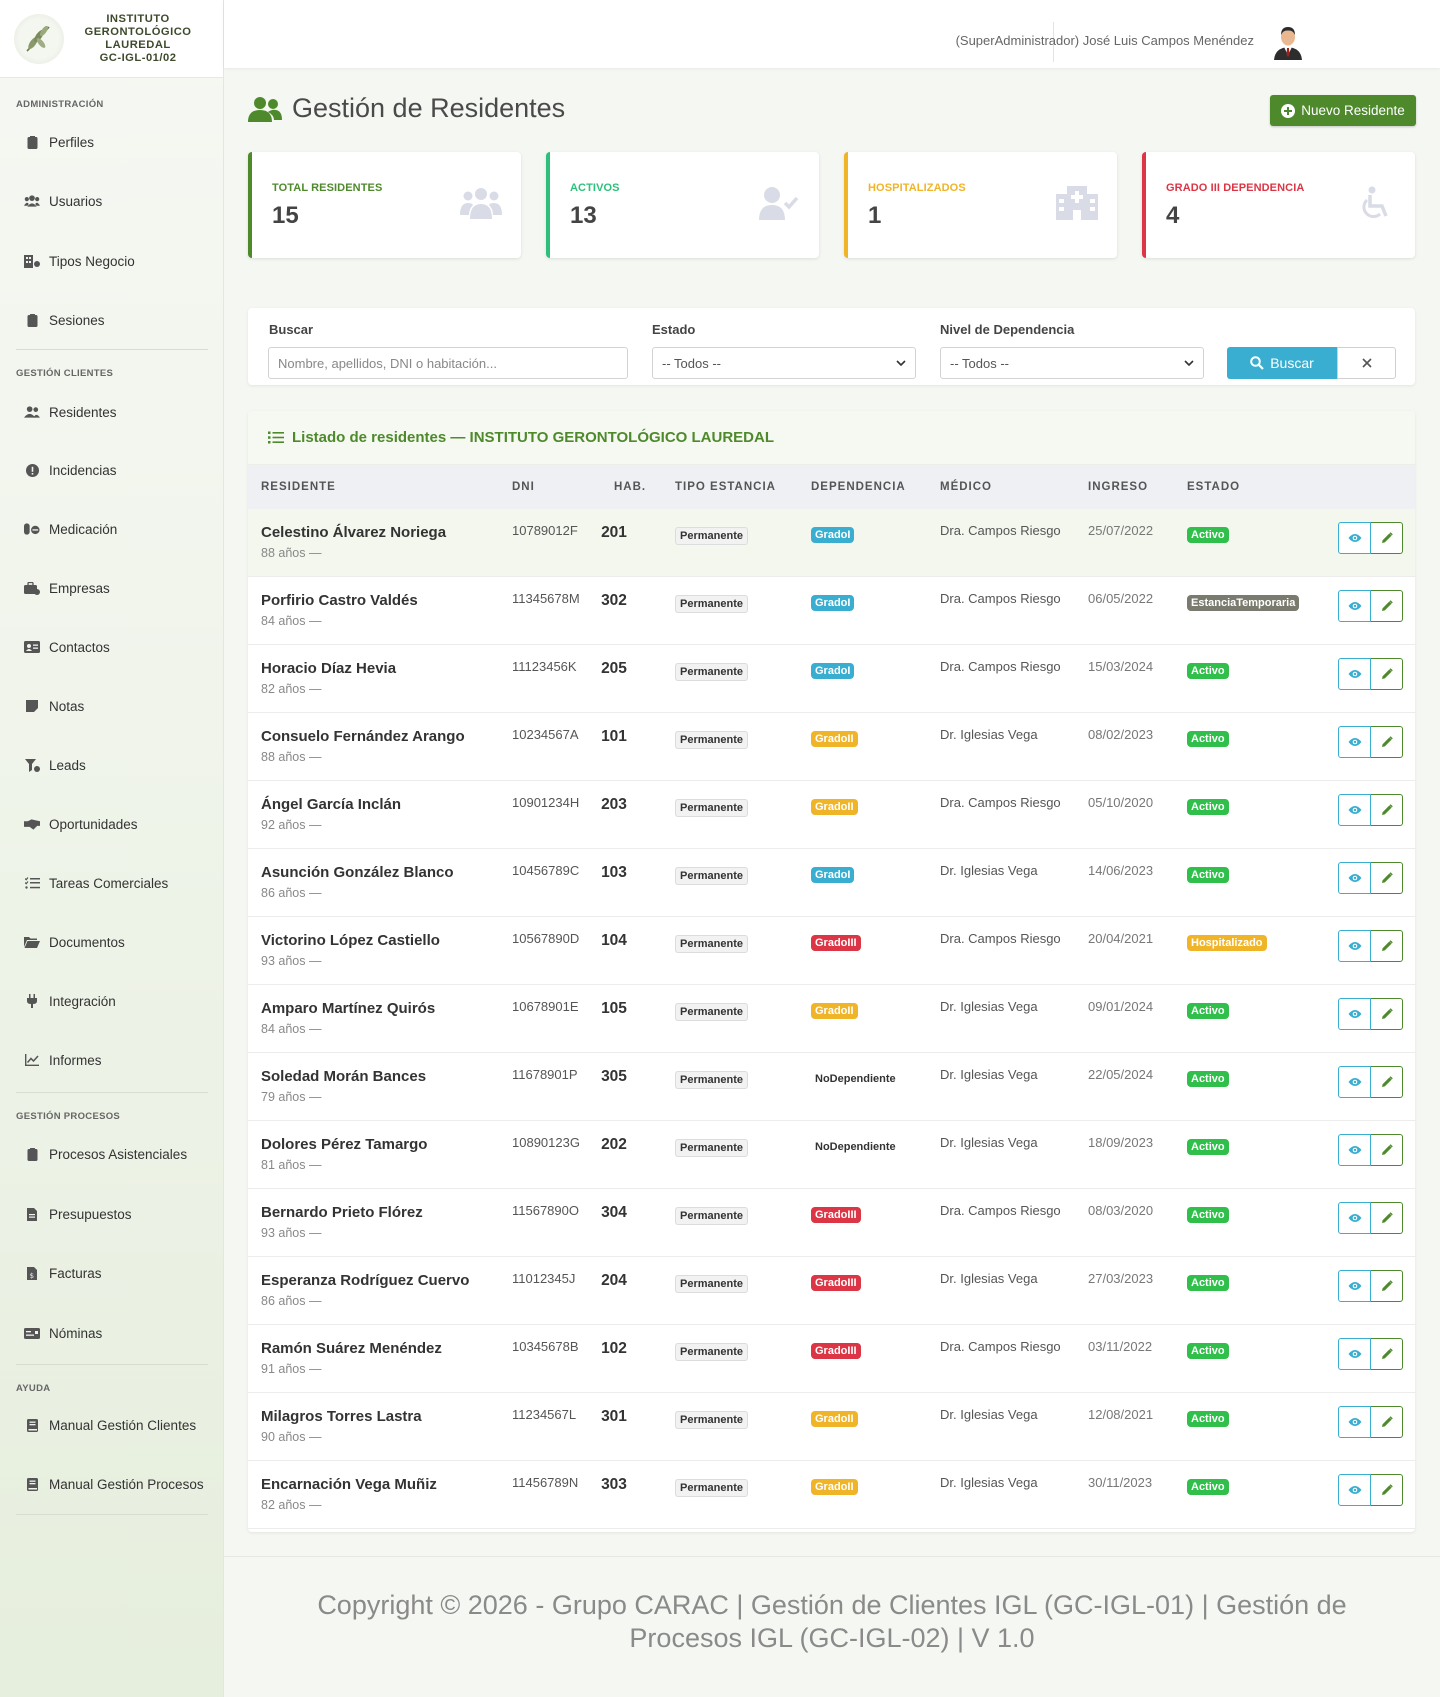 The image size is (1440, 1697). Describe the element at coordinates (112, 529) in the screenshot. I see `sidebar-item-medicacion: Medicación` at that location.